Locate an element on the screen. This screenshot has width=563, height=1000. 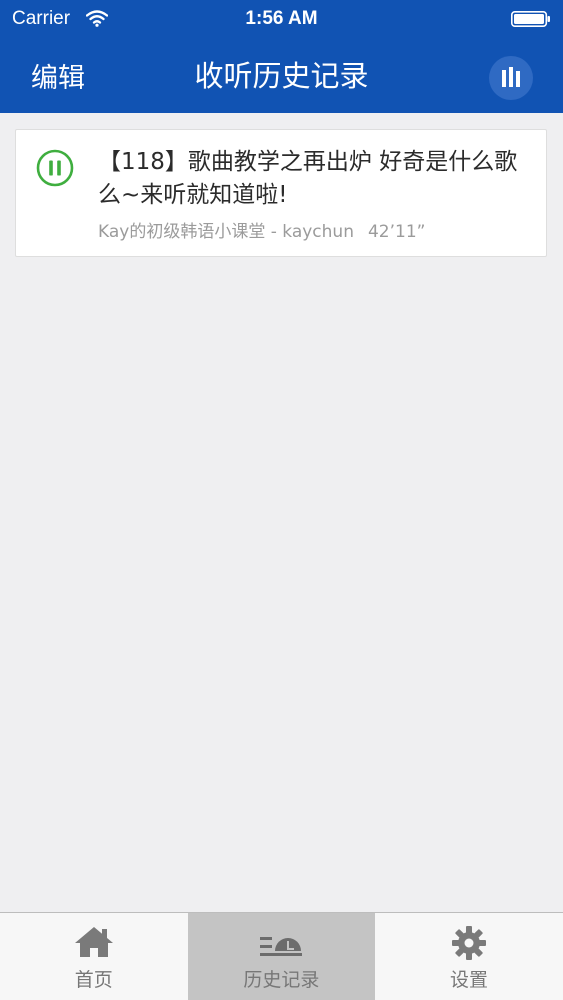
tab-home: 首页 is located at coordinates (94, 956).